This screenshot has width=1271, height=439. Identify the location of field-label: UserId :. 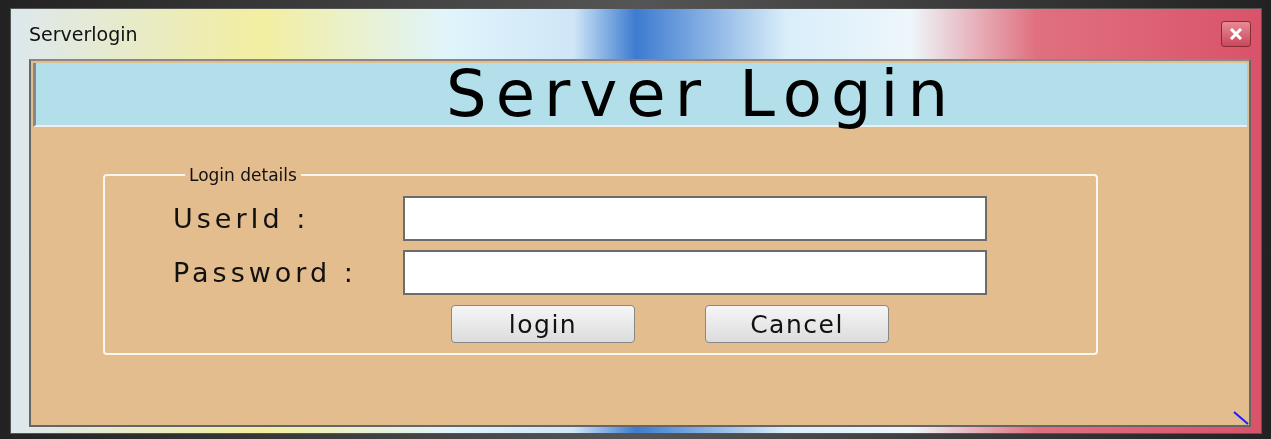
(242, 218).